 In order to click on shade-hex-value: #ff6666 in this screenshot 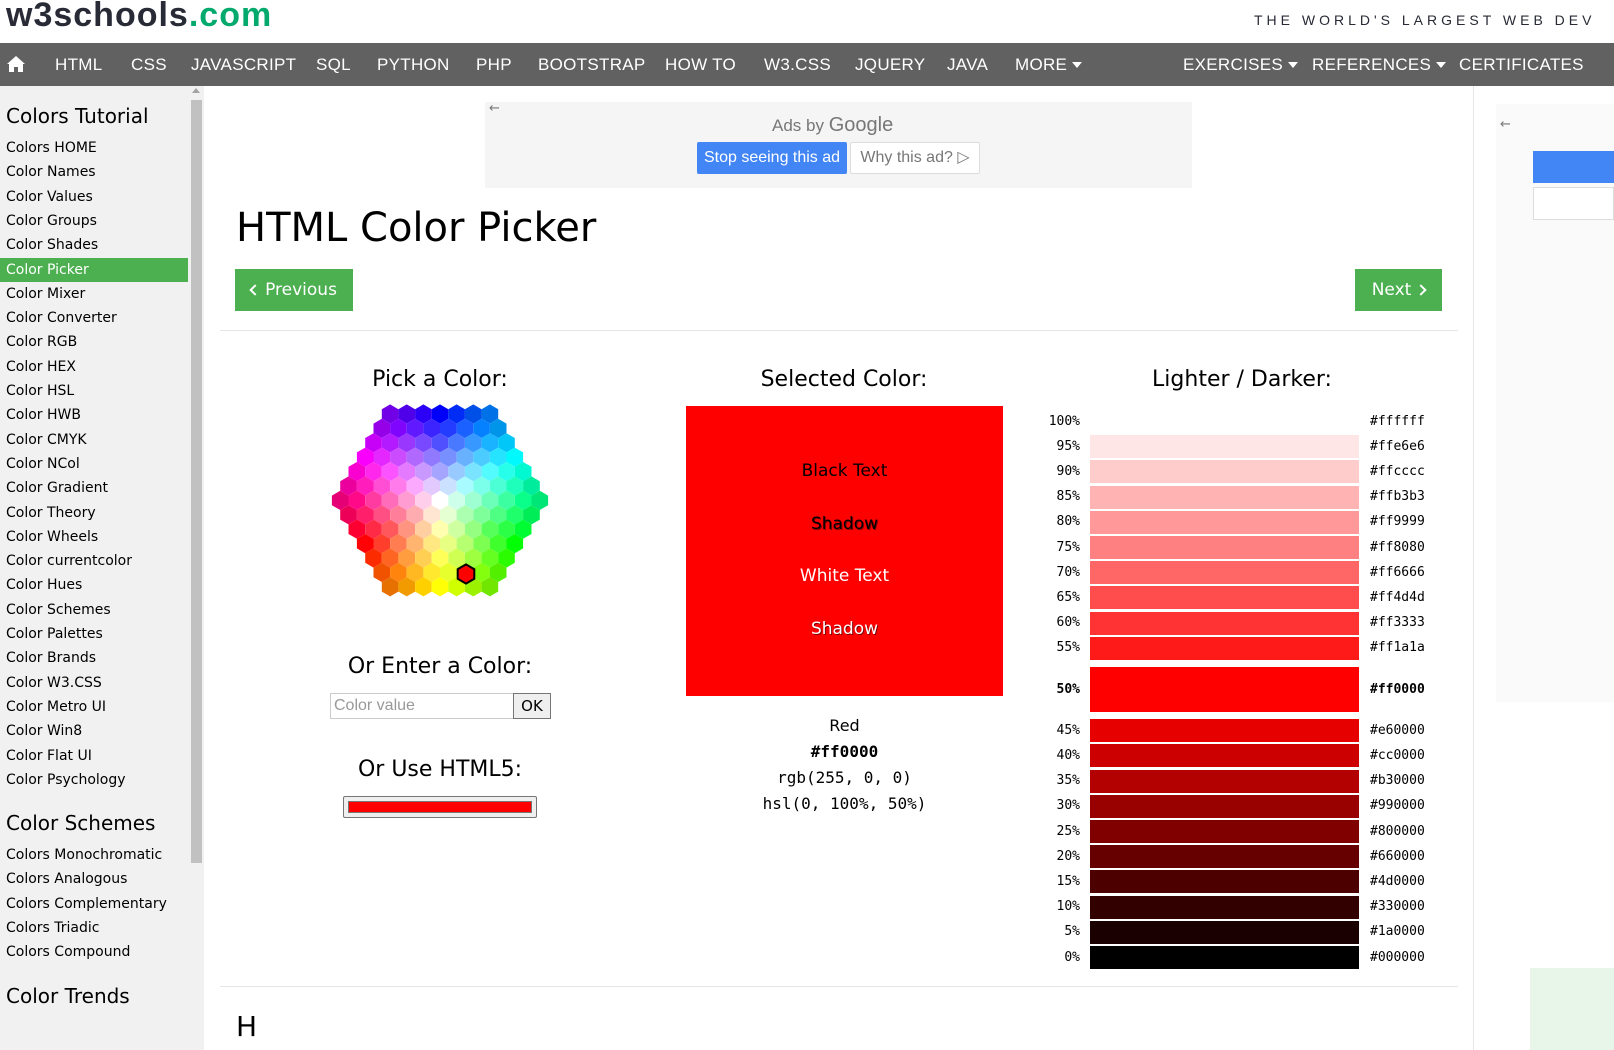, I will do `click(1397, 572)`.